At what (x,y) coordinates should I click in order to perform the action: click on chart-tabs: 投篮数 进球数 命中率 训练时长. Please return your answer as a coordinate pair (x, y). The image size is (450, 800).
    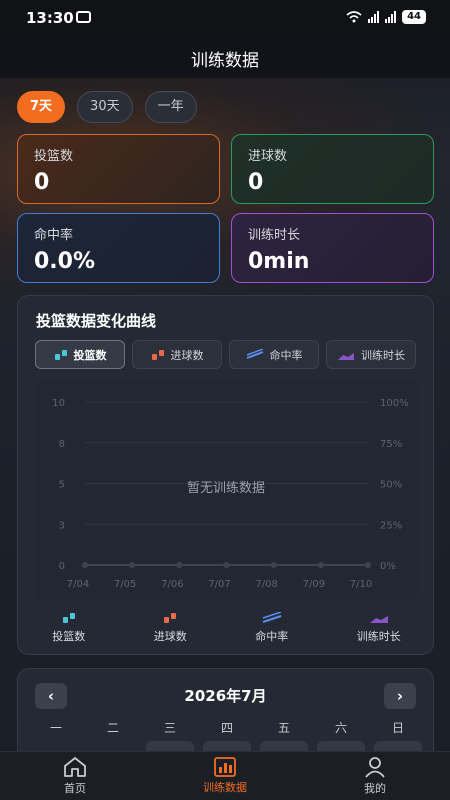
    Looking at the image, I should click on (225, 354).